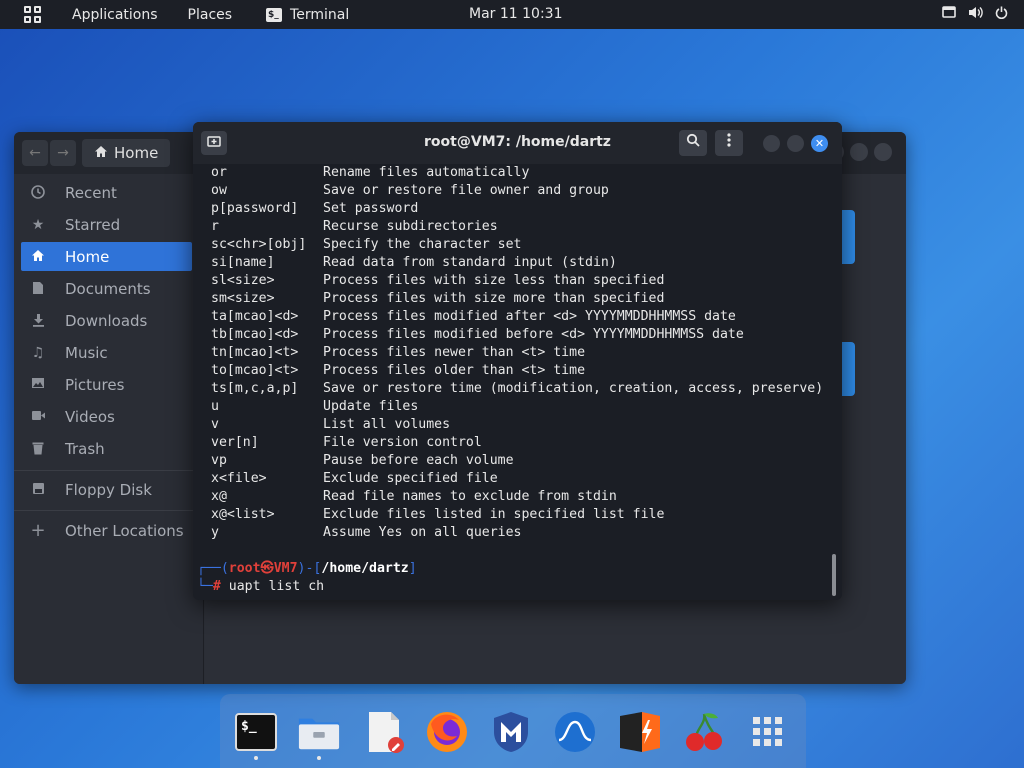 Image resolution: width=1024 pixels, height=768 pixels. I want to click on wireshark-icon, so click(575, 732).